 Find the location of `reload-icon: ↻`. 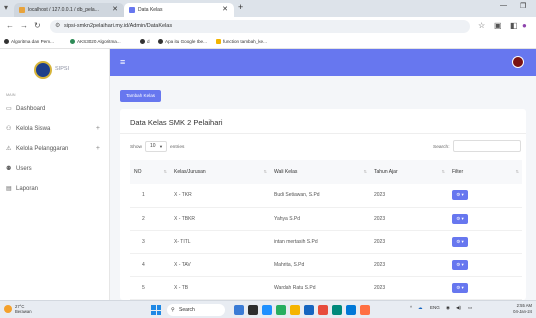

reload-icon: ↻ is located at coordinates (37, 25).